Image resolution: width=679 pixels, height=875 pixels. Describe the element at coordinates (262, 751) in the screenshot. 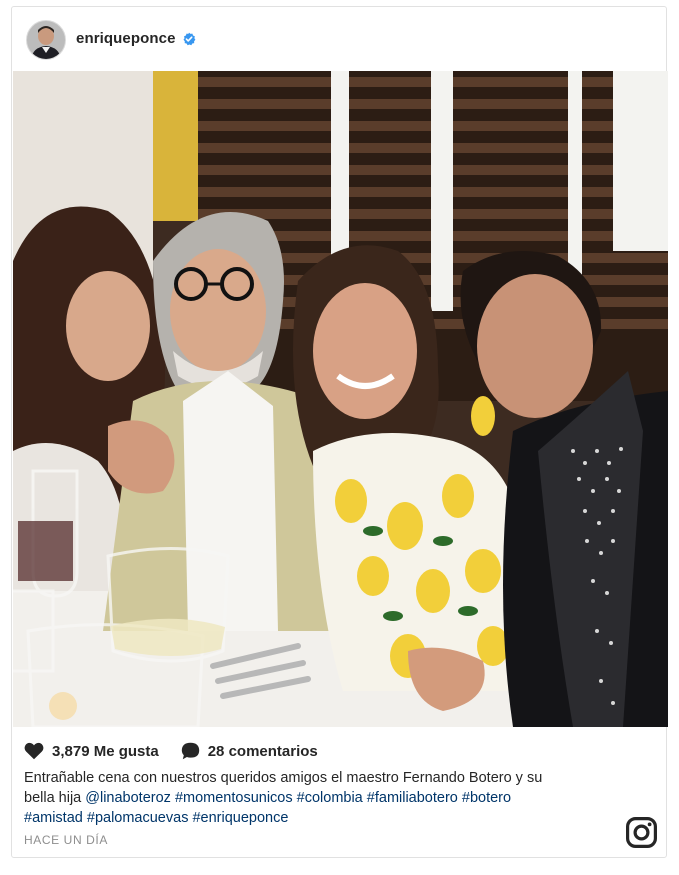

I see `comments-count: 28 comentarios` at that location.